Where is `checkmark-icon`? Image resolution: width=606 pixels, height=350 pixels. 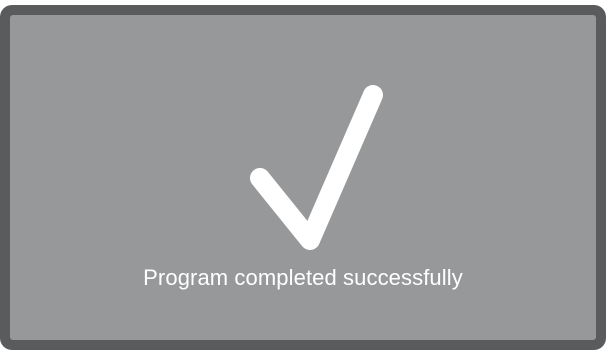 checkmark-icon is located at coordinates (310, 162).